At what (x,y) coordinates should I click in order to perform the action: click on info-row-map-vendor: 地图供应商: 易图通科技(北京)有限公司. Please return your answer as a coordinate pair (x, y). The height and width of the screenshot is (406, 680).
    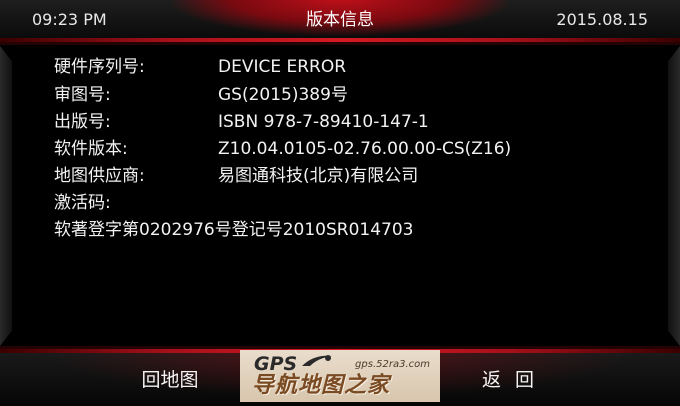
    Looking at the image, I should click on (236, 176).